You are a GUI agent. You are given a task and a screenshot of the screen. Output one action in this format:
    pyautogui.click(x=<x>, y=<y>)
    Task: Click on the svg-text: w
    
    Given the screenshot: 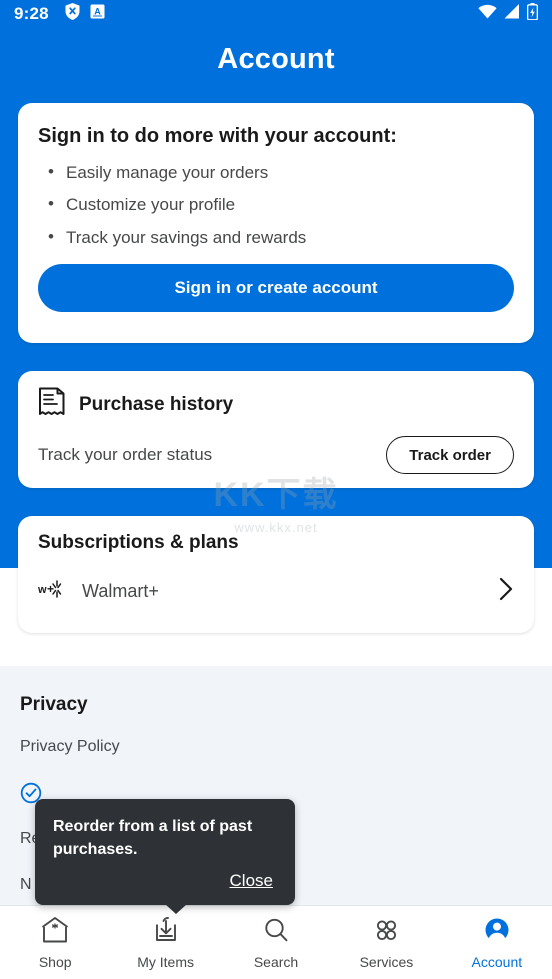 What is the action you would take?
    pyautogui.click(x=42, y=590)
    